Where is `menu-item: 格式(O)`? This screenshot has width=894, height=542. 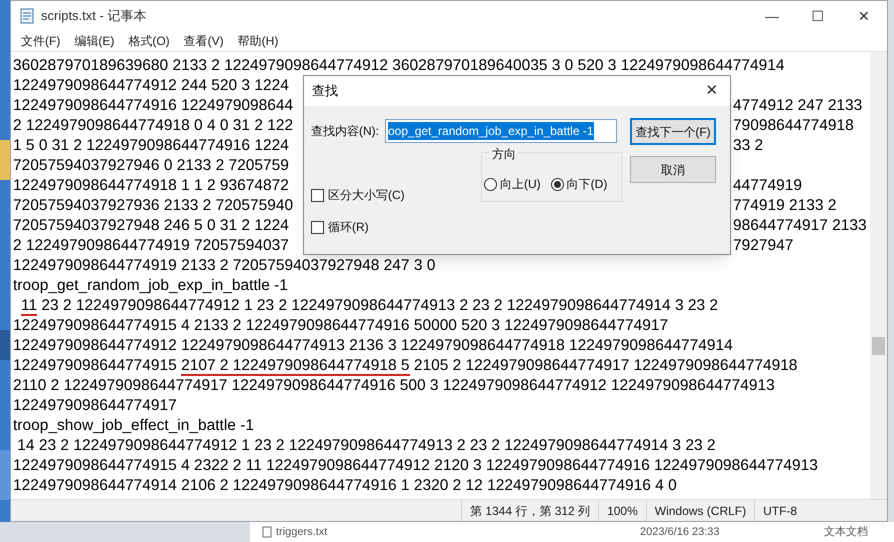
menu-item: 格式(O) is located at coordinates (149, 41).